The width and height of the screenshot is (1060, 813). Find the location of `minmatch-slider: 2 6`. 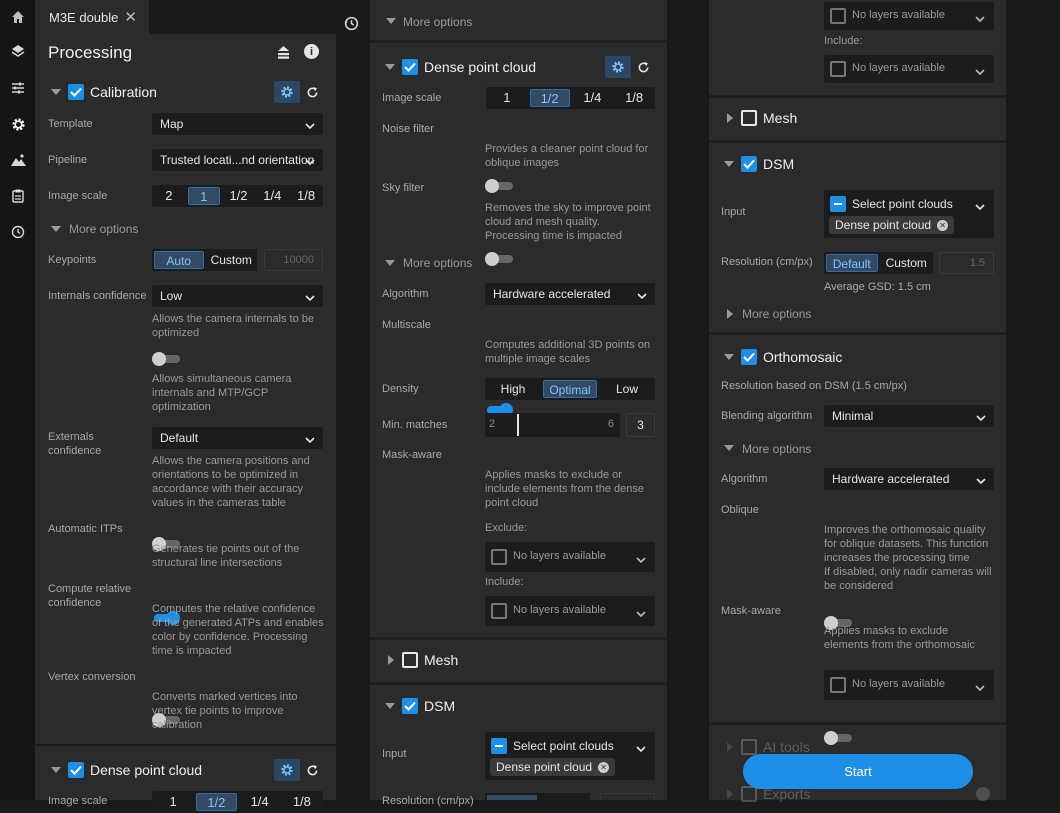

minmatch-slider: 2 6 is located at coordinates (552, 425).